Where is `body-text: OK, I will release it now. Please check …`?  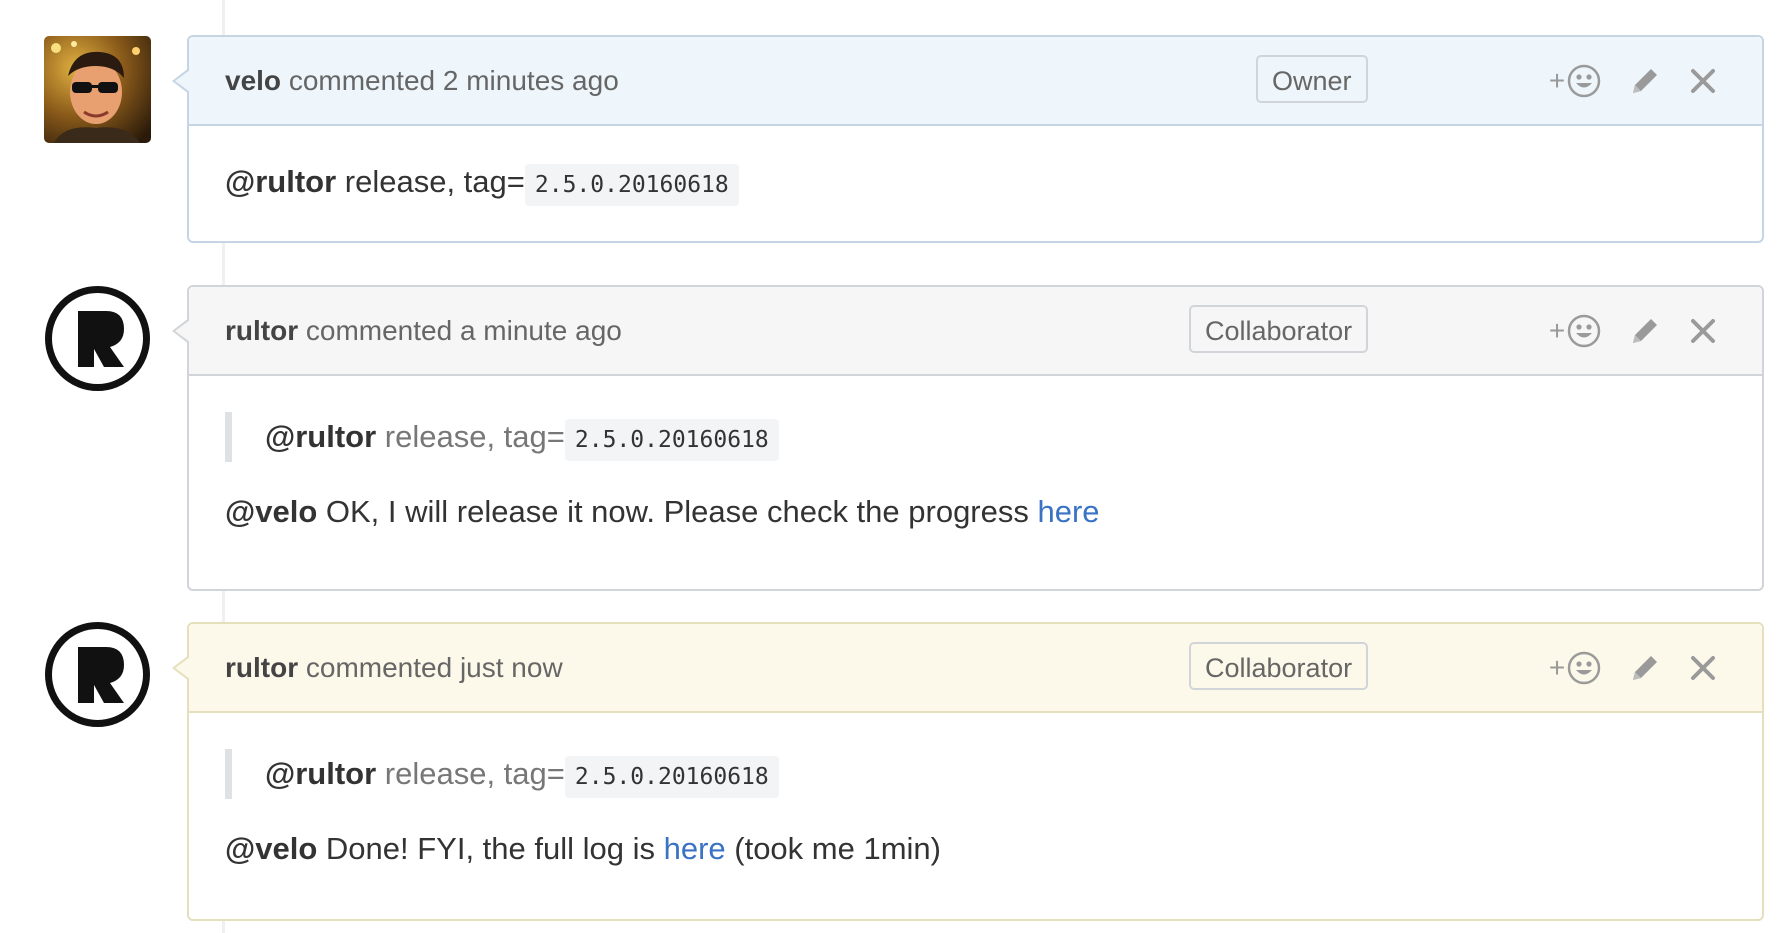 body-text: OK, I will release it now. Please check … is located at coordinates (677, 511).